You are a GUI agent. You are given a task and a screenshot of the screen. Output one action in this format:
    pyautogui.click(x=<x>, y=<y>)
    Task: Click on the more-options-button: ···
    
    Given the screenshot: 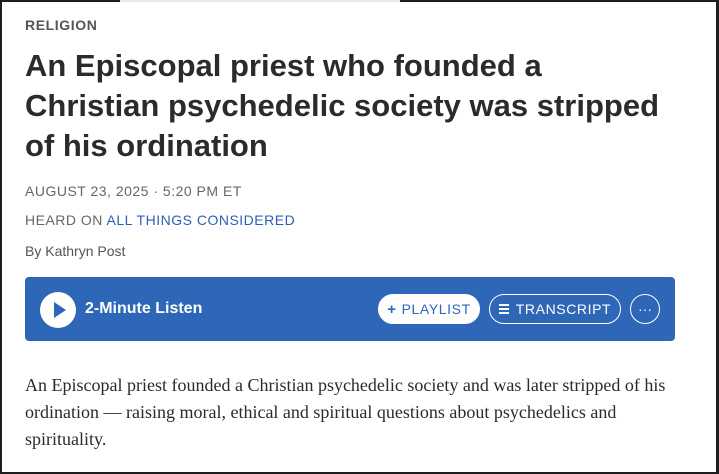 What is the action you would take?
    pyautogui.click(x=645, y=309)
    